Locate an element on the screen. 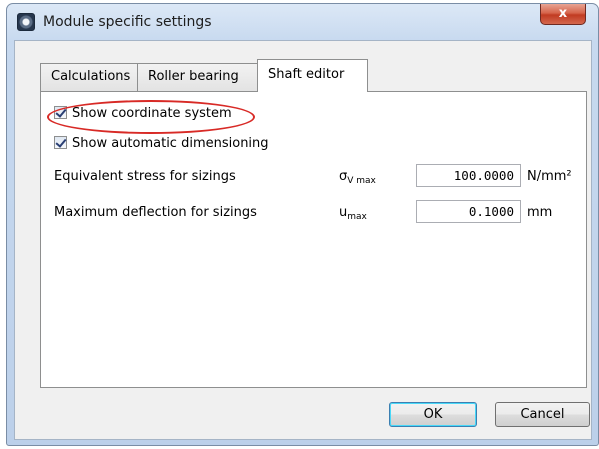 This screenshot has width=599, height=449. show-automatic-dimensioning-label: Show automatic dimensioning is located at coordinates (170, 143).